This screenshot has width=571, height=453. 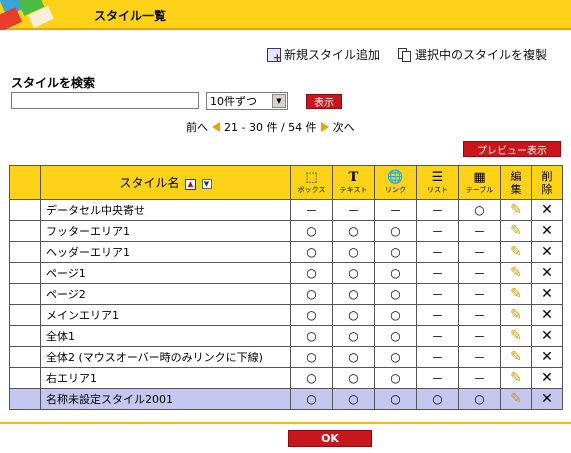 What do you see at coordinates (270, 127) in the screenshot?
I see `page-range: 21 - 30 件 / 54 件` at bounding box center [270, 127].